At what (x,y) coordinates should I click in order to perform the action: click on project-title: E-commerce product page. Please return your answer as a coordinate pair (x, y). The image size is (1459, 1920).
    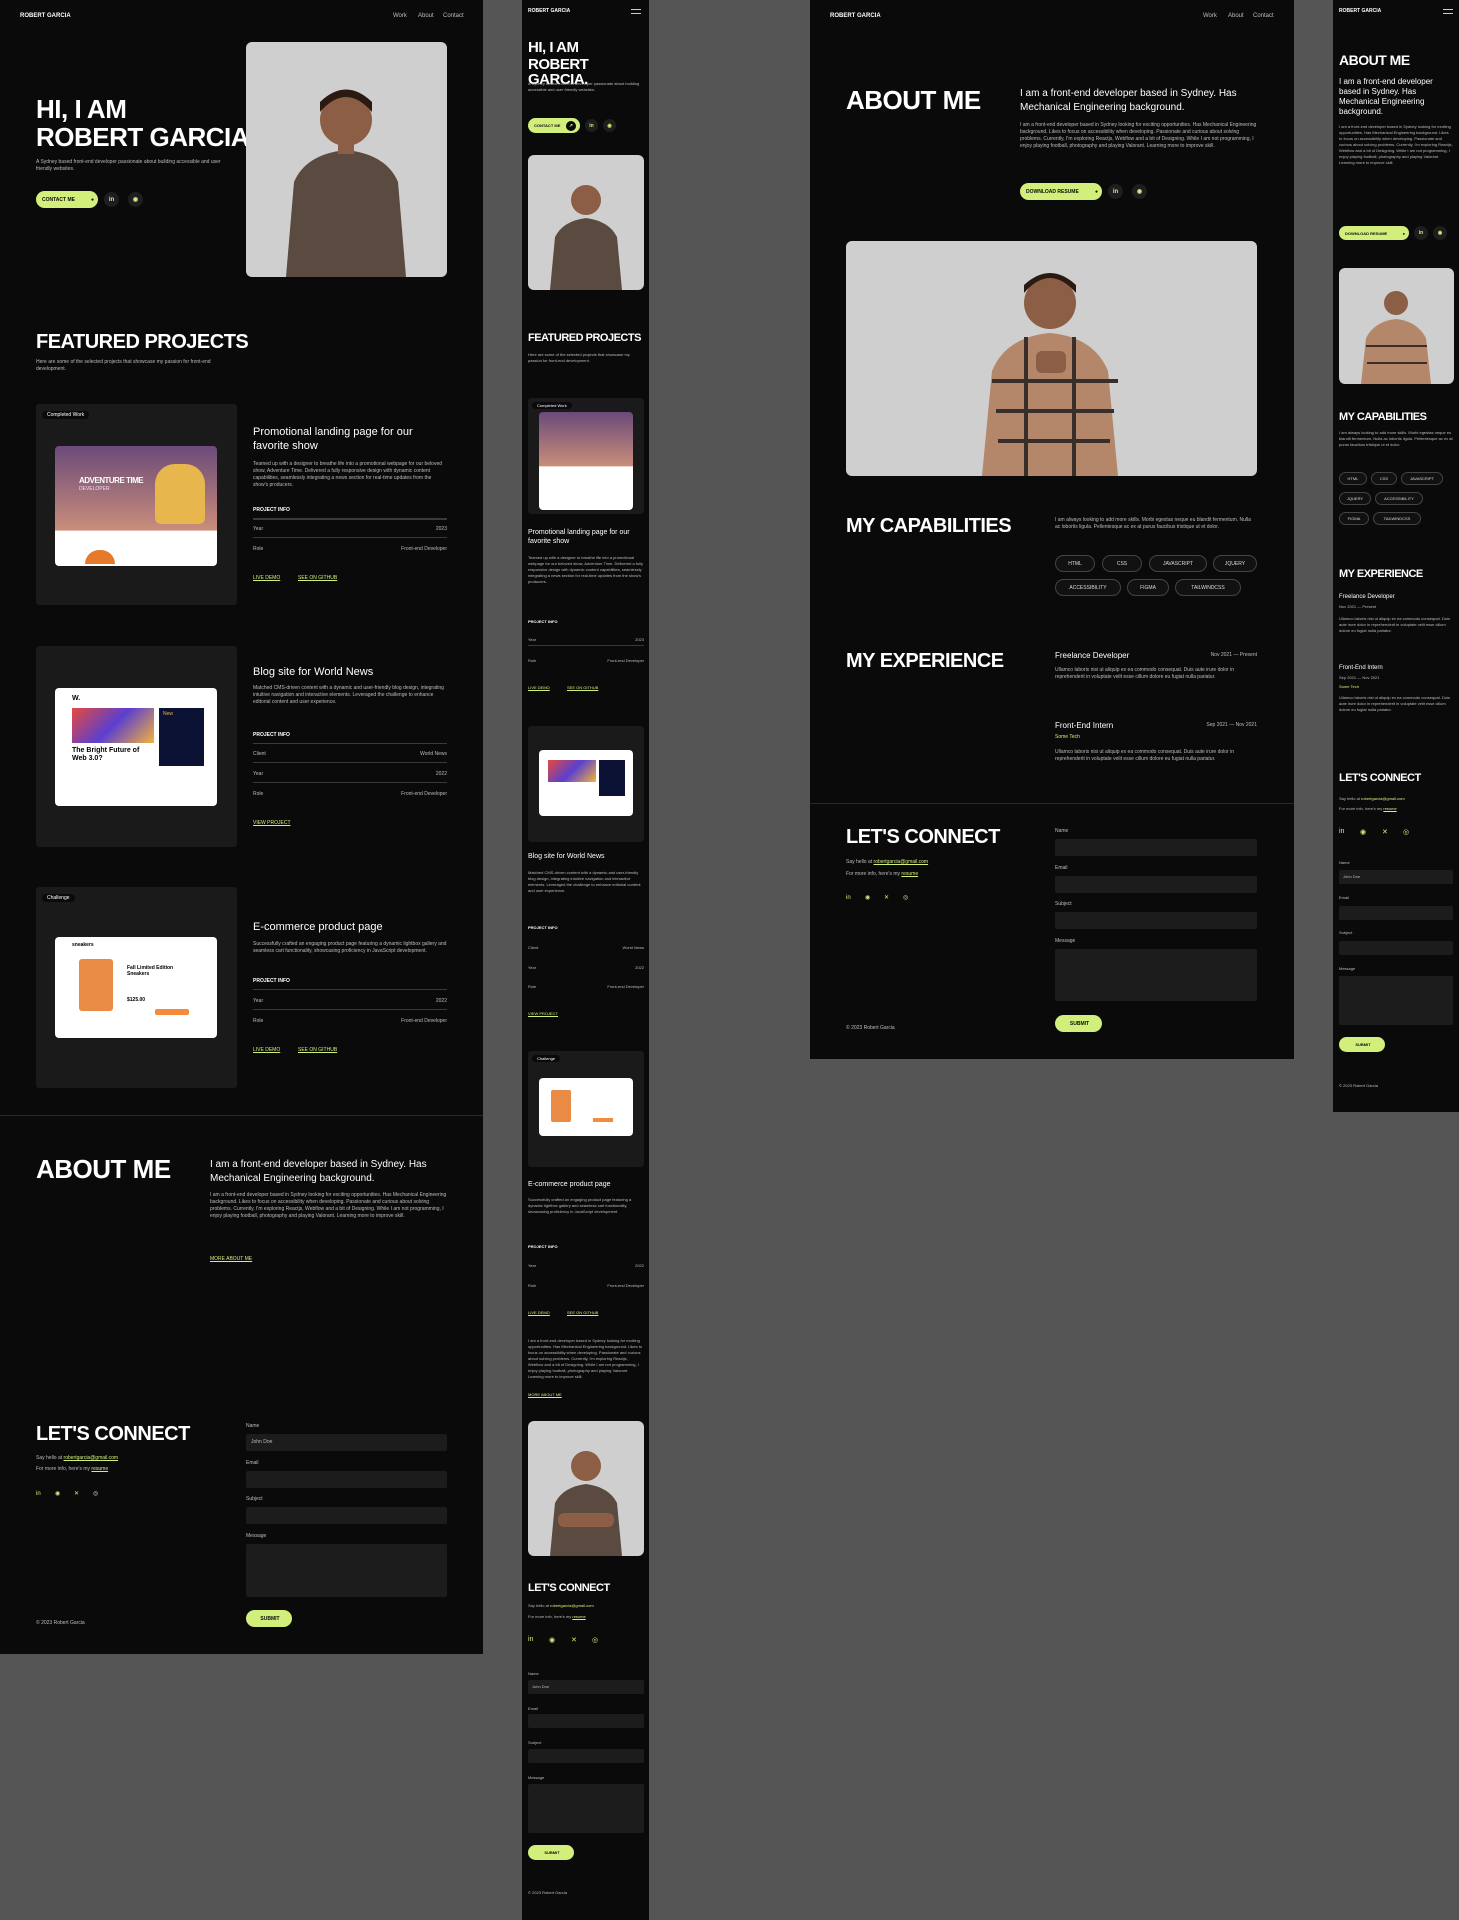
    Looking at the image, I should click on (318, 927).